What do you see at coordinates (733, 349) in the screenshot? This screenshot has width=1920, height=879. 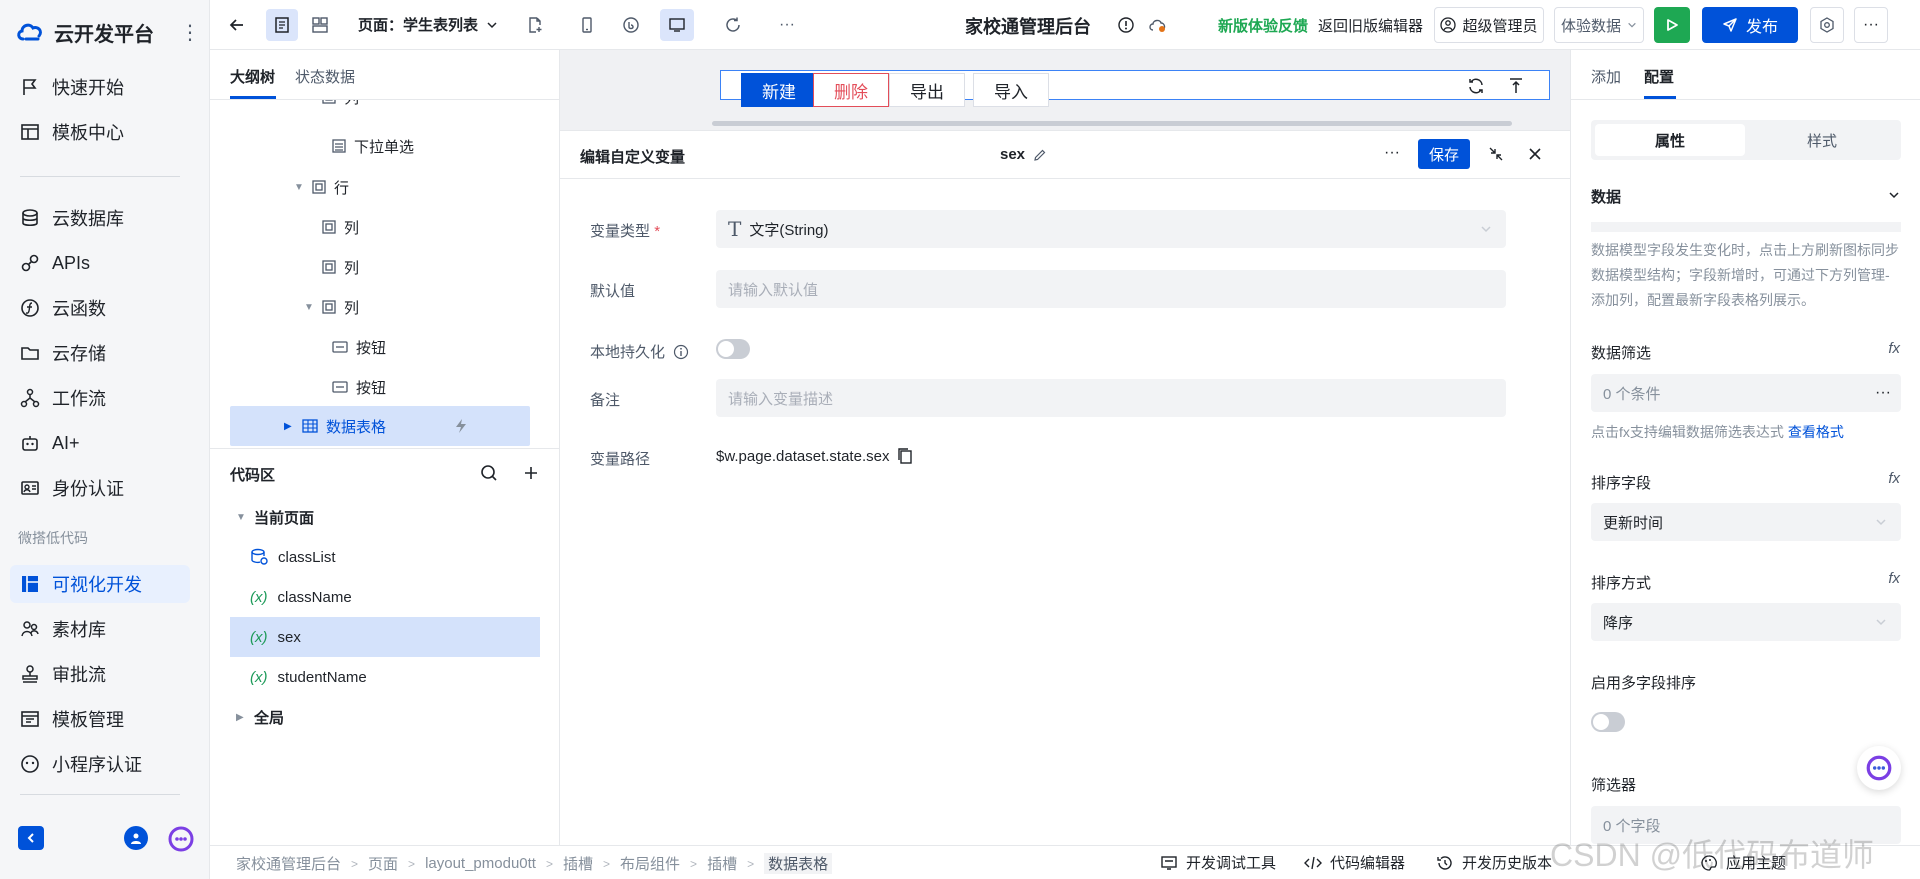 I see `local-persist-toggle` at bounding box center [733, 349].